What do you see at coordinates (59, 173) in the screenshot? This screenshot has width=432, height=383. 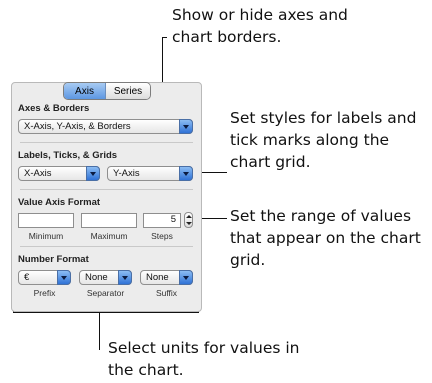 I see `x-axis-popup: X-Axis` at bounding box center [59, 173].